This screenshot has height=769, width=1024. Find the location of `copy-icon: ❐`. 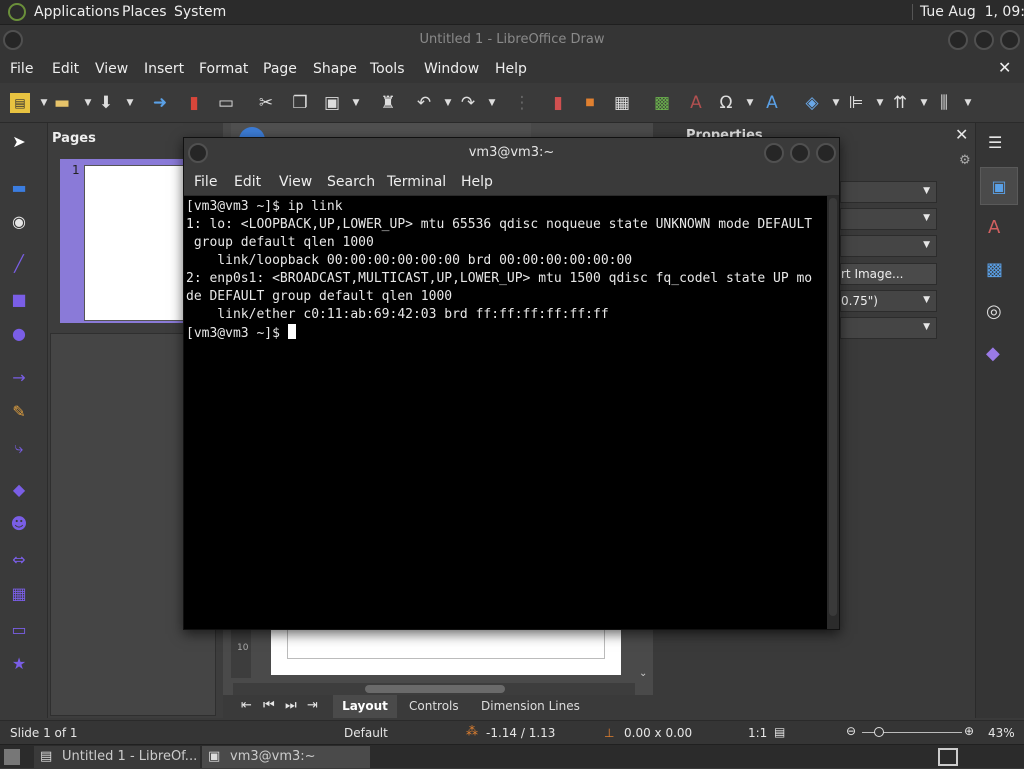

copy-icon: ❐ is located at coordinates (300, 103).